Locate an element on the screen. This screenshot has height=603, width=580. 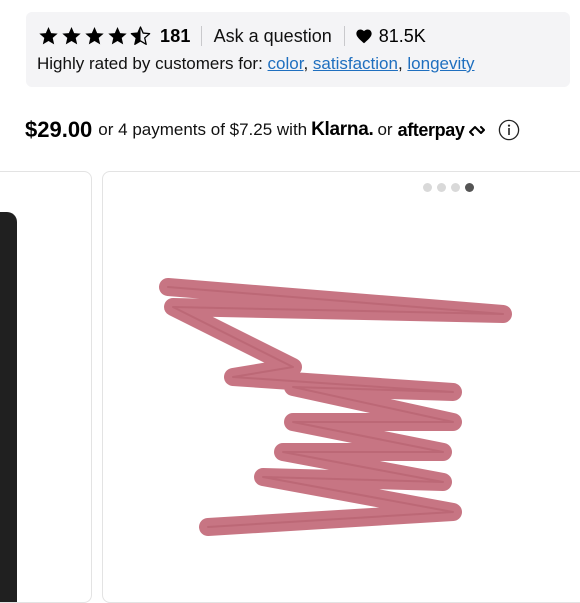
afterpay-logo: afterpay is located at coordinates (431, 130).